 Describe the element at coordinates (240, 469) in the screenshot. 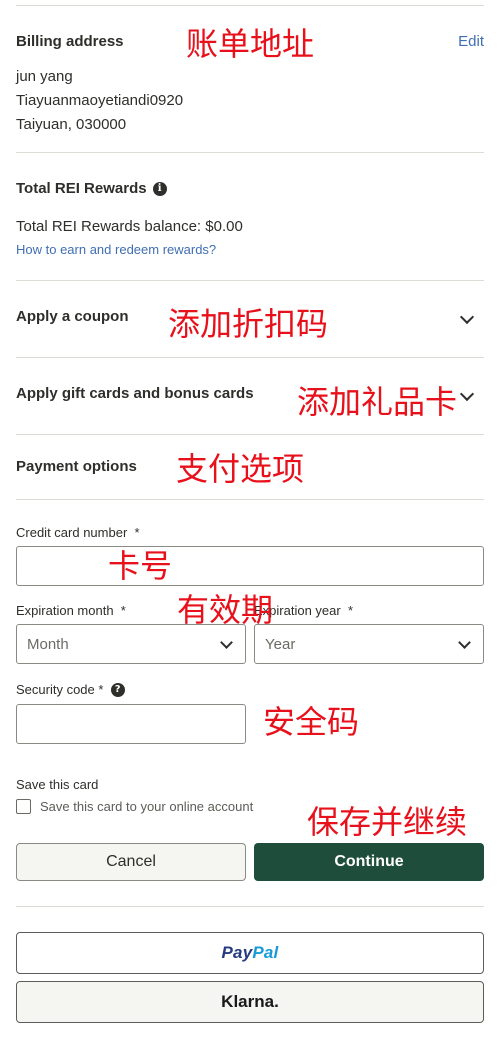

I see `payment-annotation: 支付选项` at that location.